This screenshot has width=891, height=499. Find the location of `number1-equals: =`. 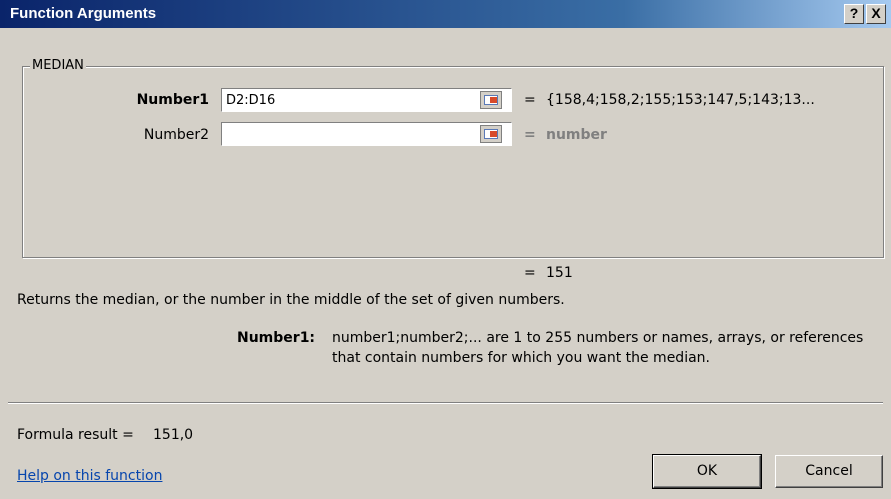

number1-equals: = is located at coordinates (530, 100).